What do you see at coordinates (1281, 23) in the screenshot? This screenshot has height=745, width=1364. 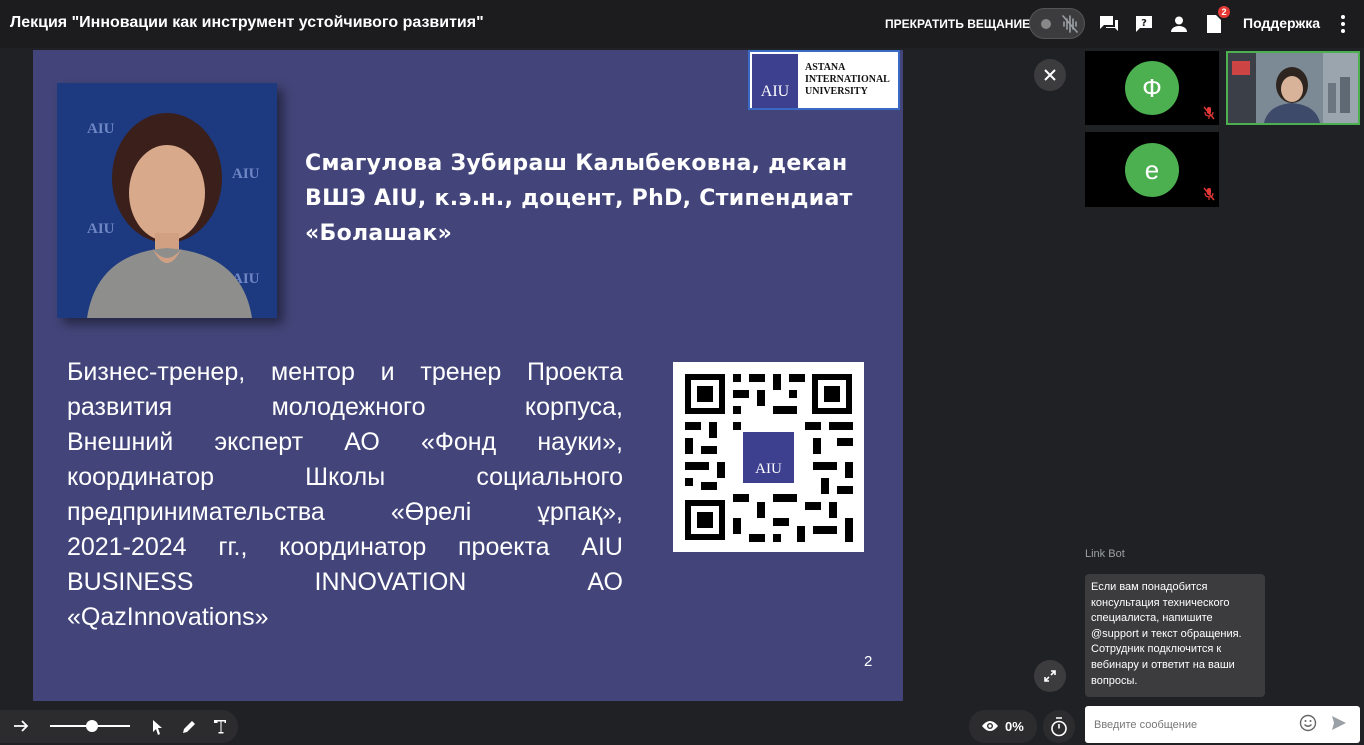 I see `support-button: Поддержка` at bounding box center [1281, 23].